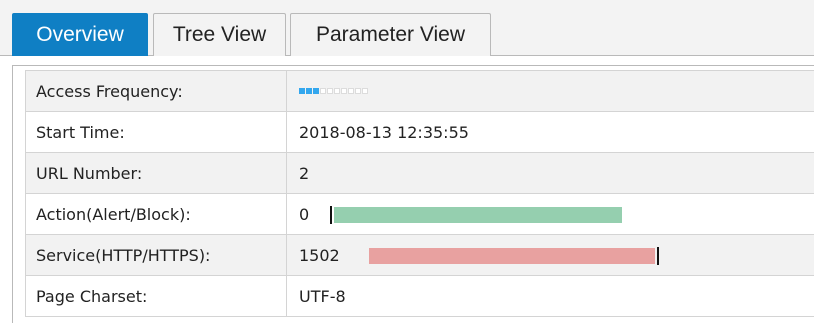 This screenshot has height=323, width=814. I want to click on action-label: Action(Alert/Block):, so click(156, 214).